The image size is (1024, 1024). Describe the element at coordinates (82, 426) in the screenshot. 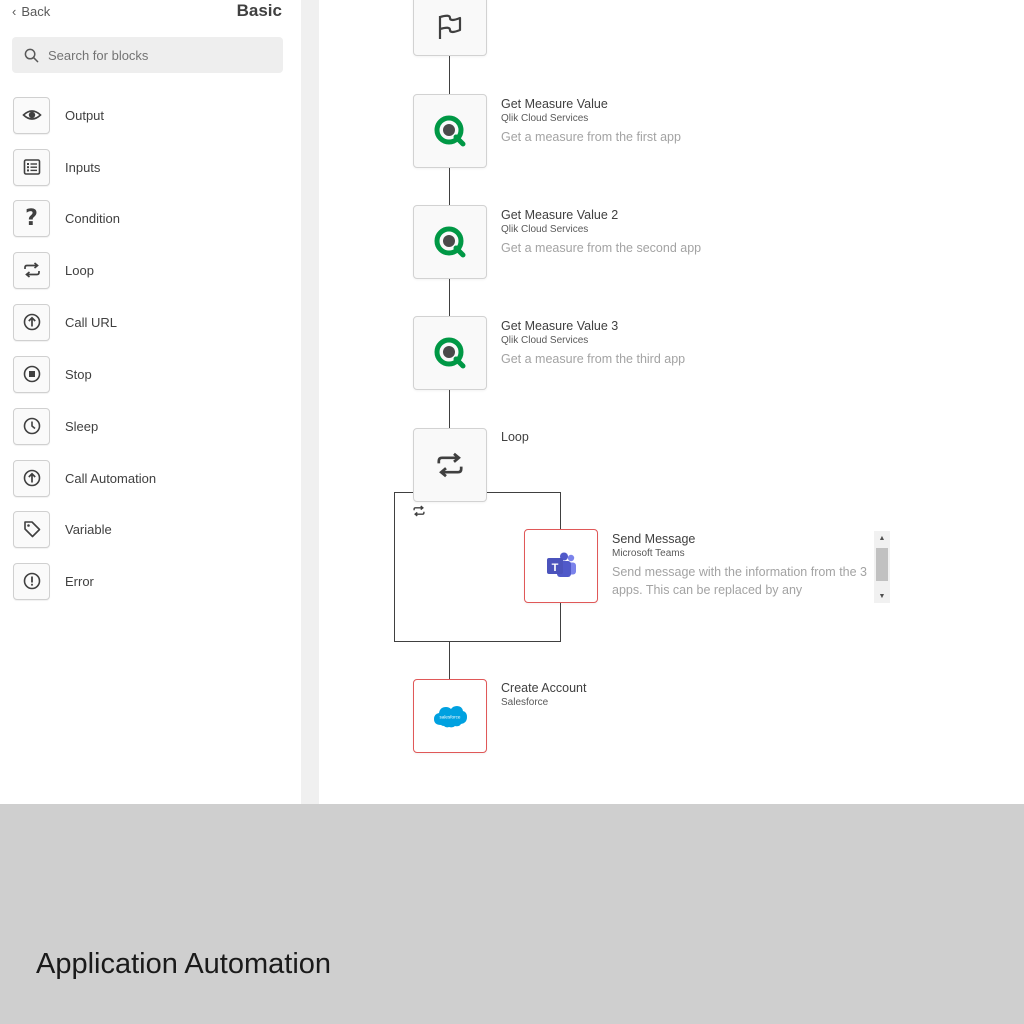

I see `block-label: Sleep` at that location.